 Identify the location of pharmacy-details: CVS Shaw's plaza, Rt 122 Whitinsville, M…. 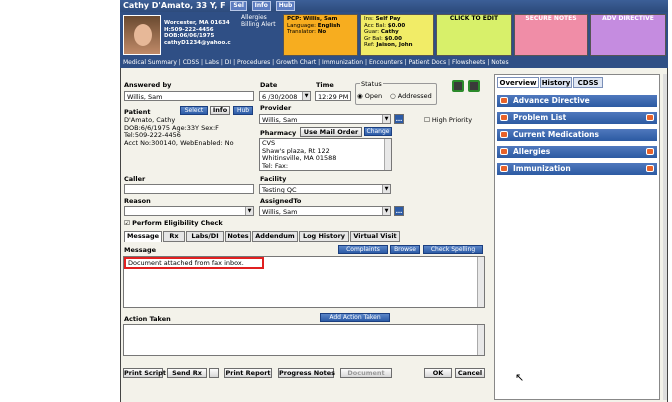
(325, 154).